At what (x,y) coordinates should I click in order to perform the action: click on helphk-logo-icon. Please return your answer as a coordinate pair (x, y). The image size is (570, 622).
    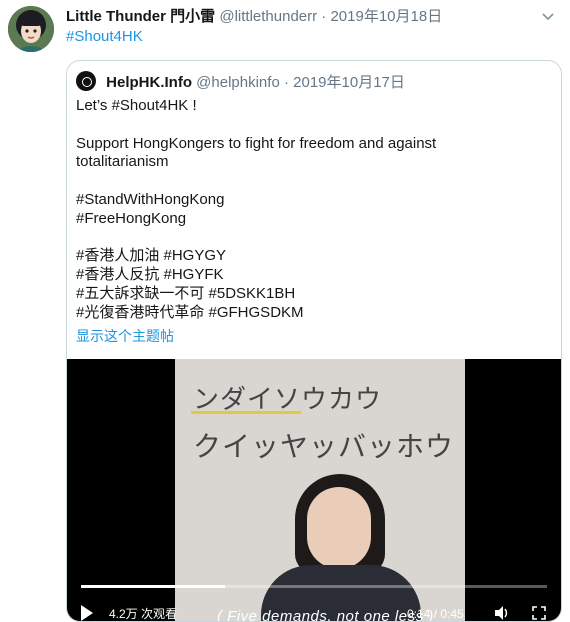
    Looking at the image, I should click on (86, 81).